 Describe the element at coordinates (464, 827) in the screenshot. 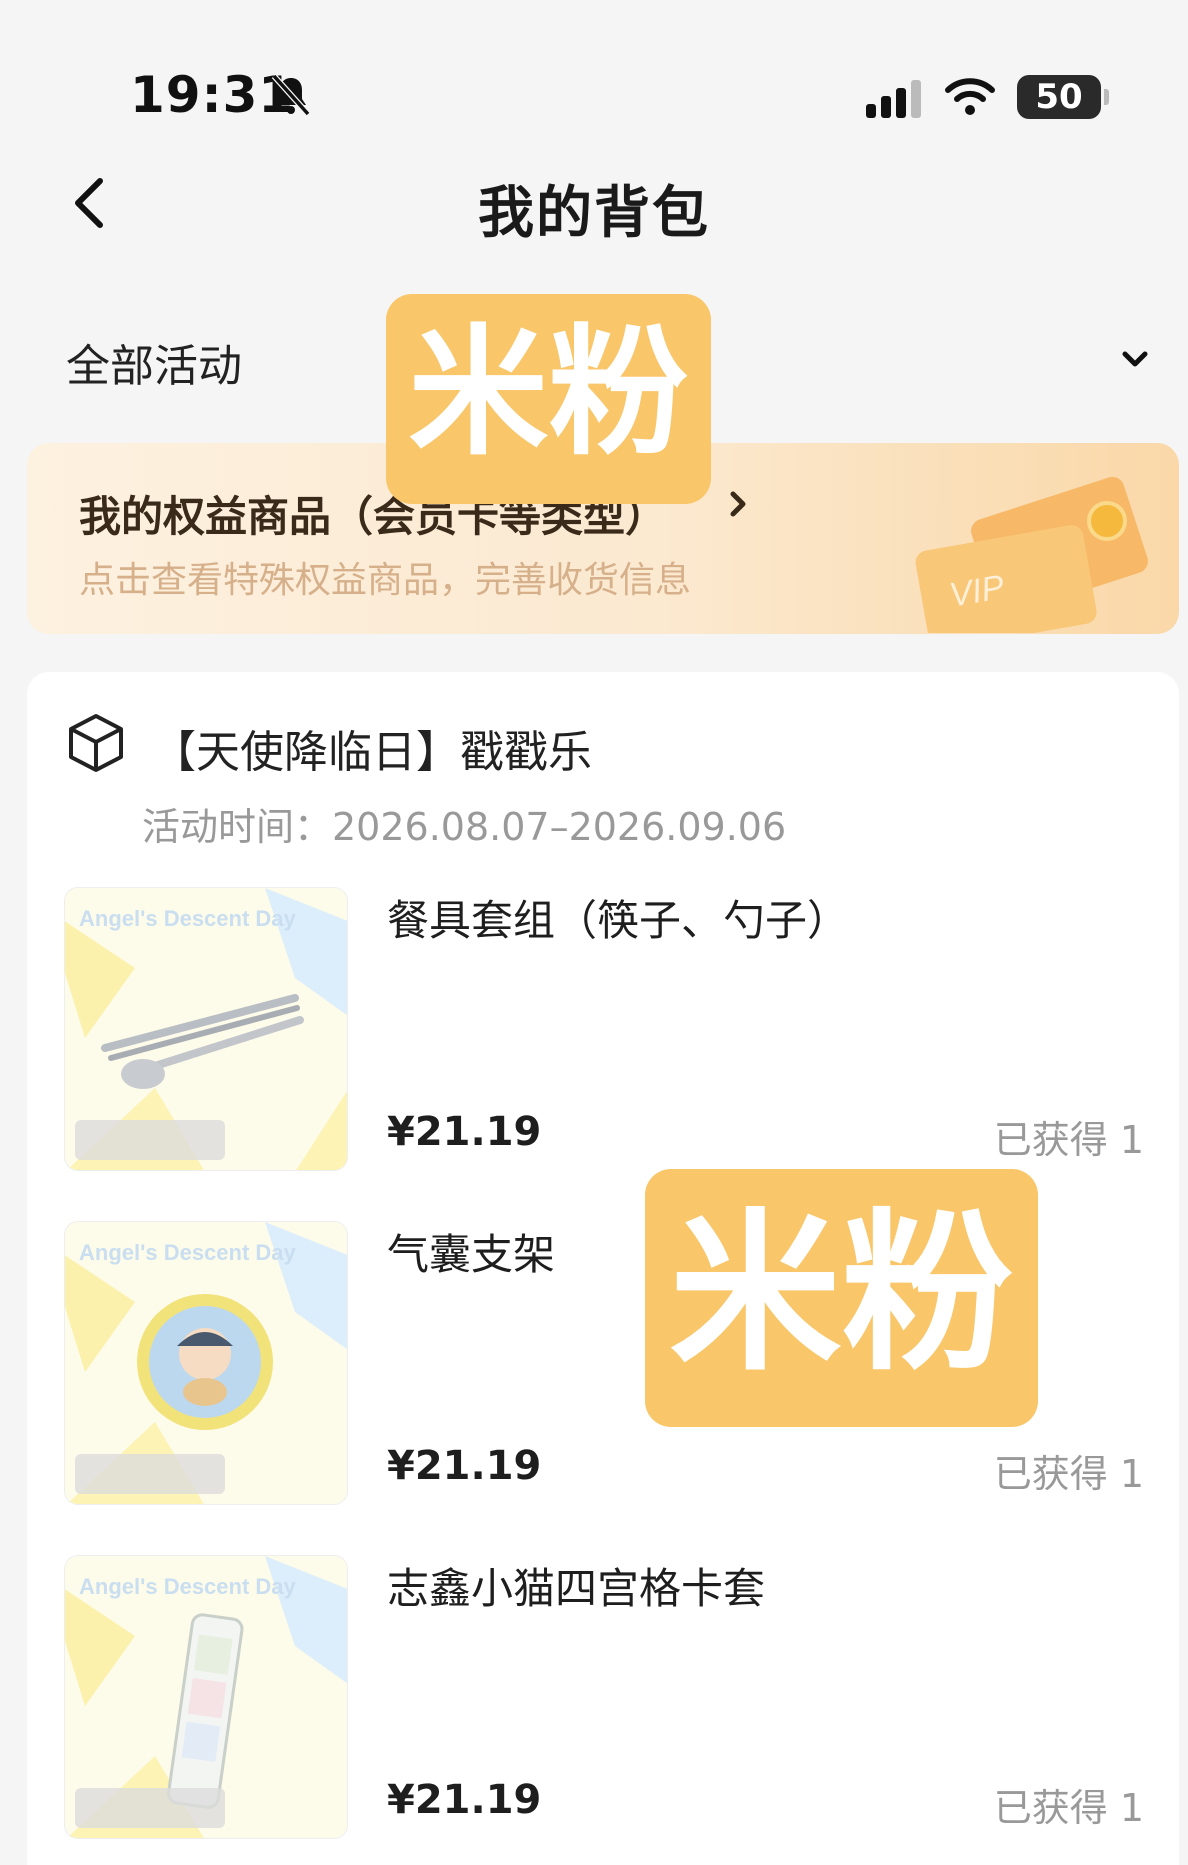

I see `activity-time: 活动时间：2026.08.07–2026.09.06` at that location.